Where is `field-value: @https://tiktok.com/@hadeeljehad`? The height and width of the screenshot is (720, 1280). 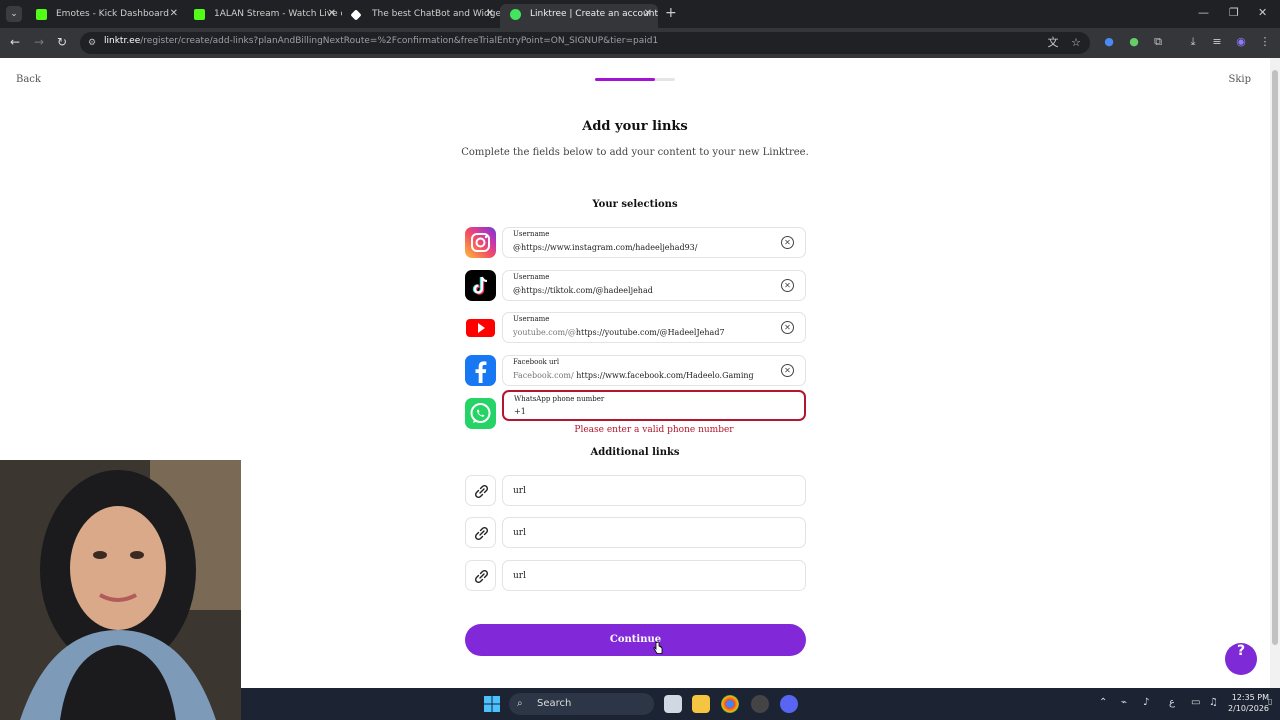
field-value: @https://tiktok.com/@hadeeljehad is located at coordinates (583, 290).